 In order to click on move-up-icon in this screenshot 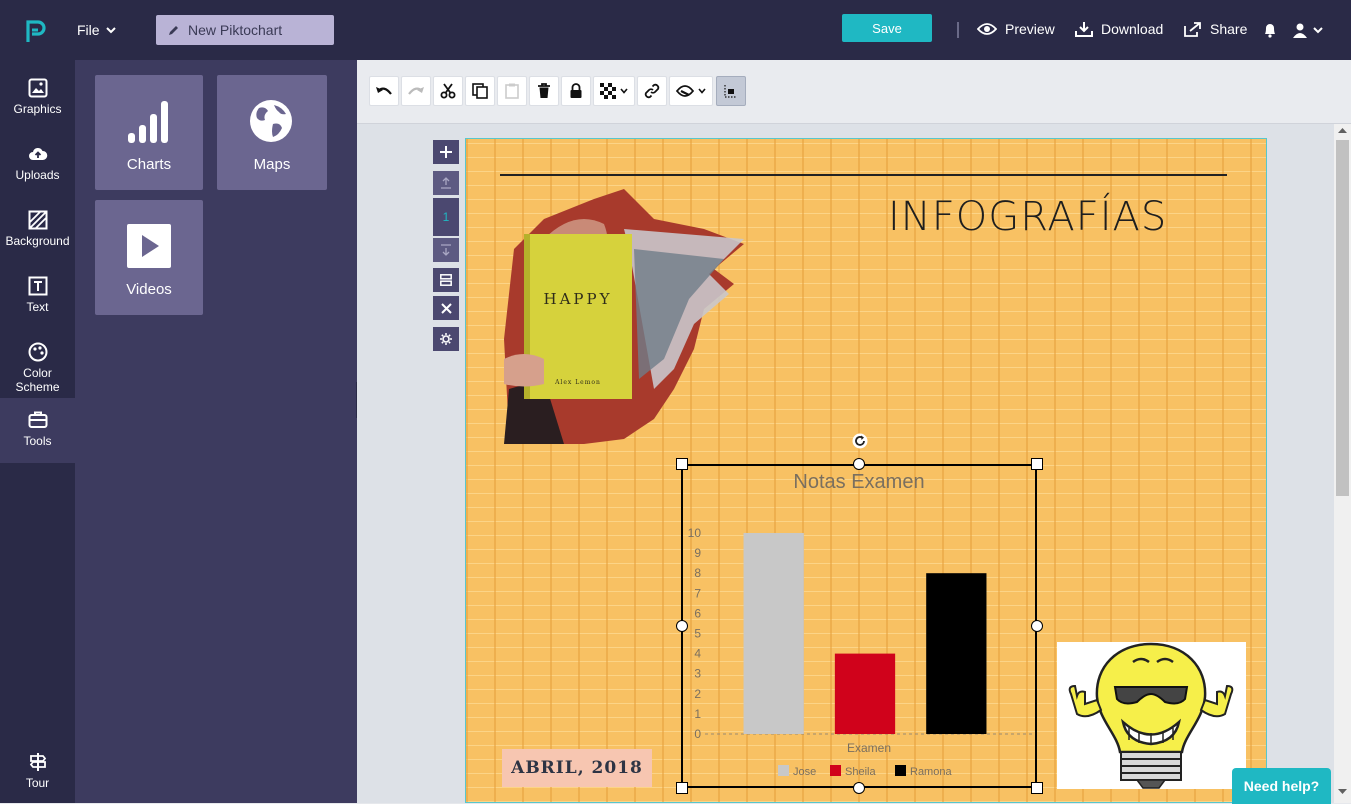, I will do `click(446, 183)`.